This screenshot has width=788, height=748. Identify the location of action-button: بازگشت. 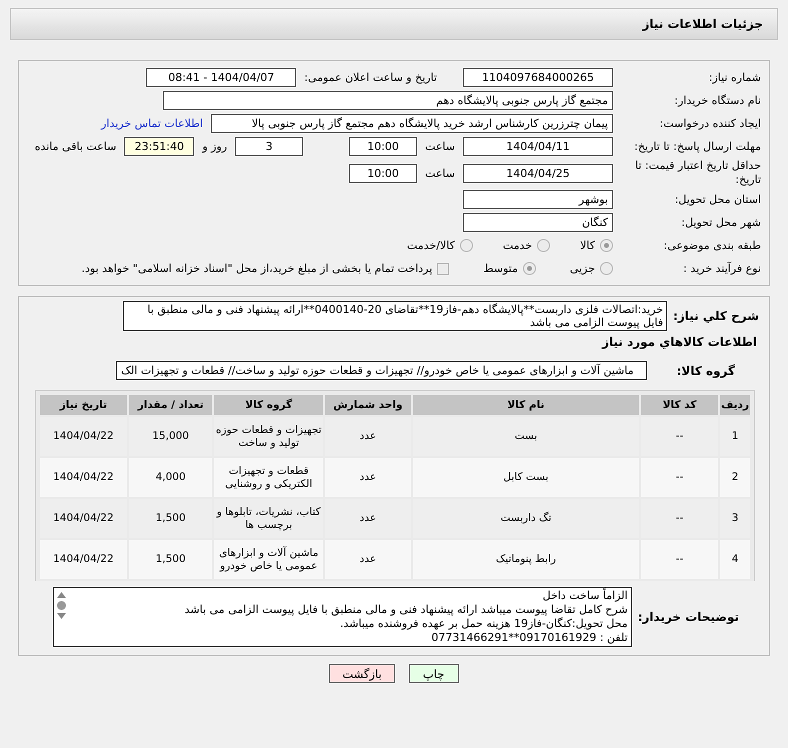
(362, 673).